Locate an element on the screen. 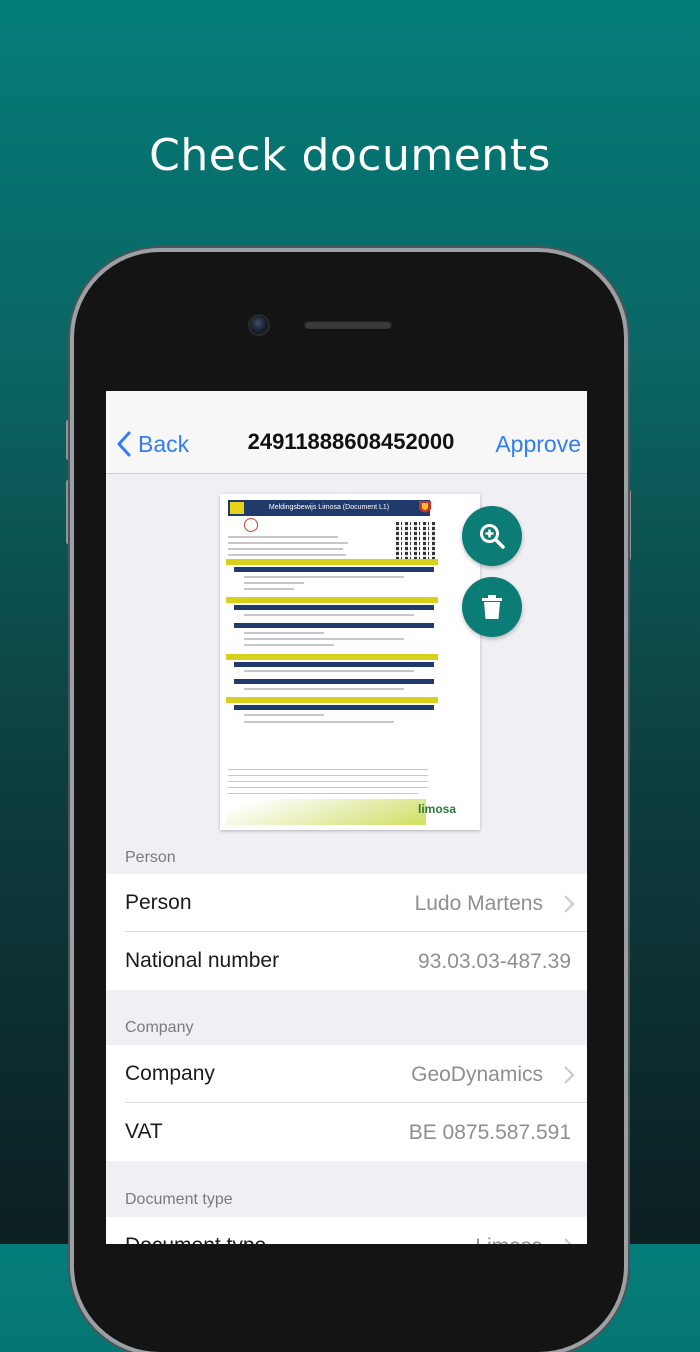  delete-button is located at coordinates (492, 607).